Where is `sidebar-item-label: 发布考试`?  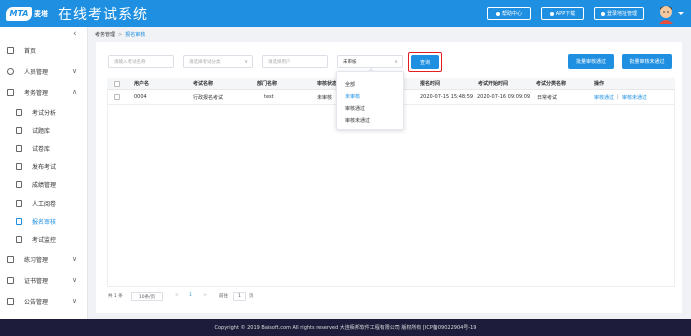 sidebar-item-label: 发布考试 is located at coordinates (44, 167).